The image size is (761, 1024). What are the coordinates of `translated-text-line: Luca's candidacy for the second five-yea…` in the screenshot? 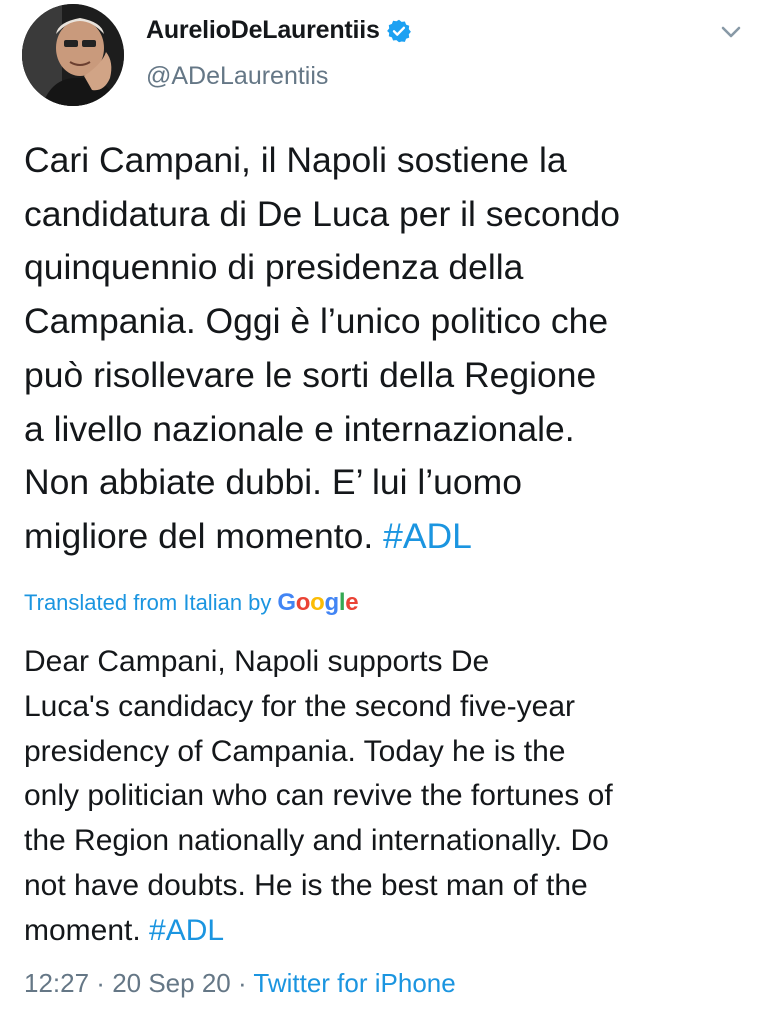 It's located at (300, 706).